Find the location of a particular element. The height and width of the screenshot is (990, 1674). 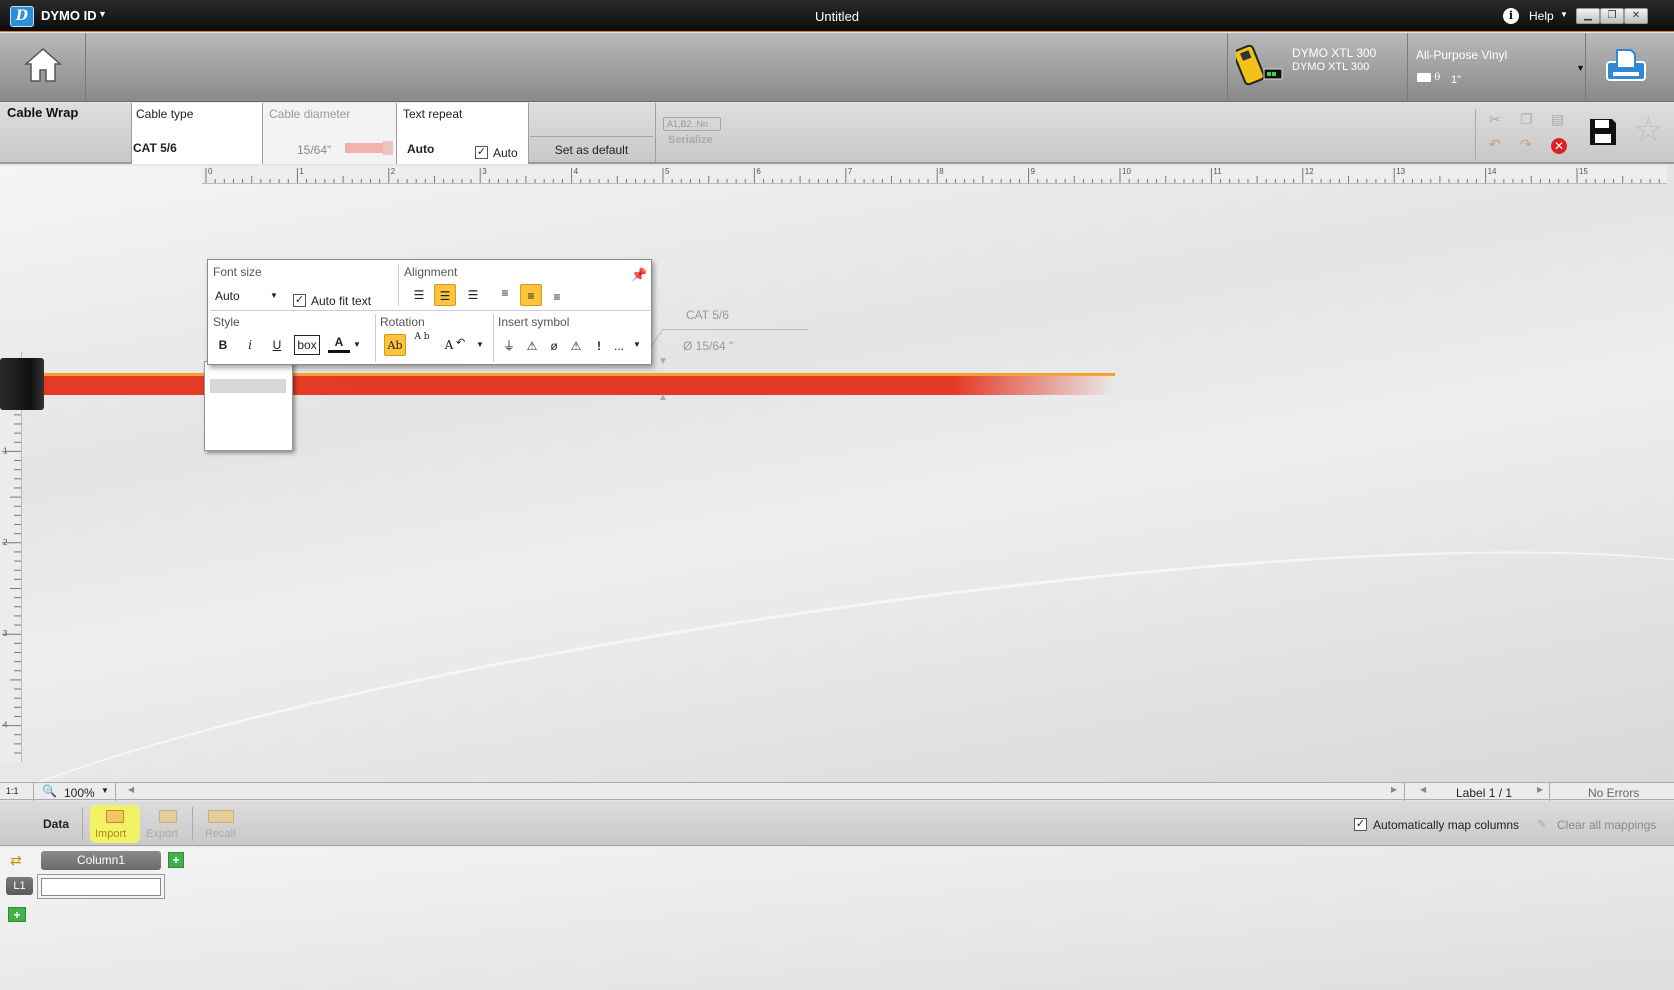

font-size-dropdown: Auto is located at coordinates (227, 296).